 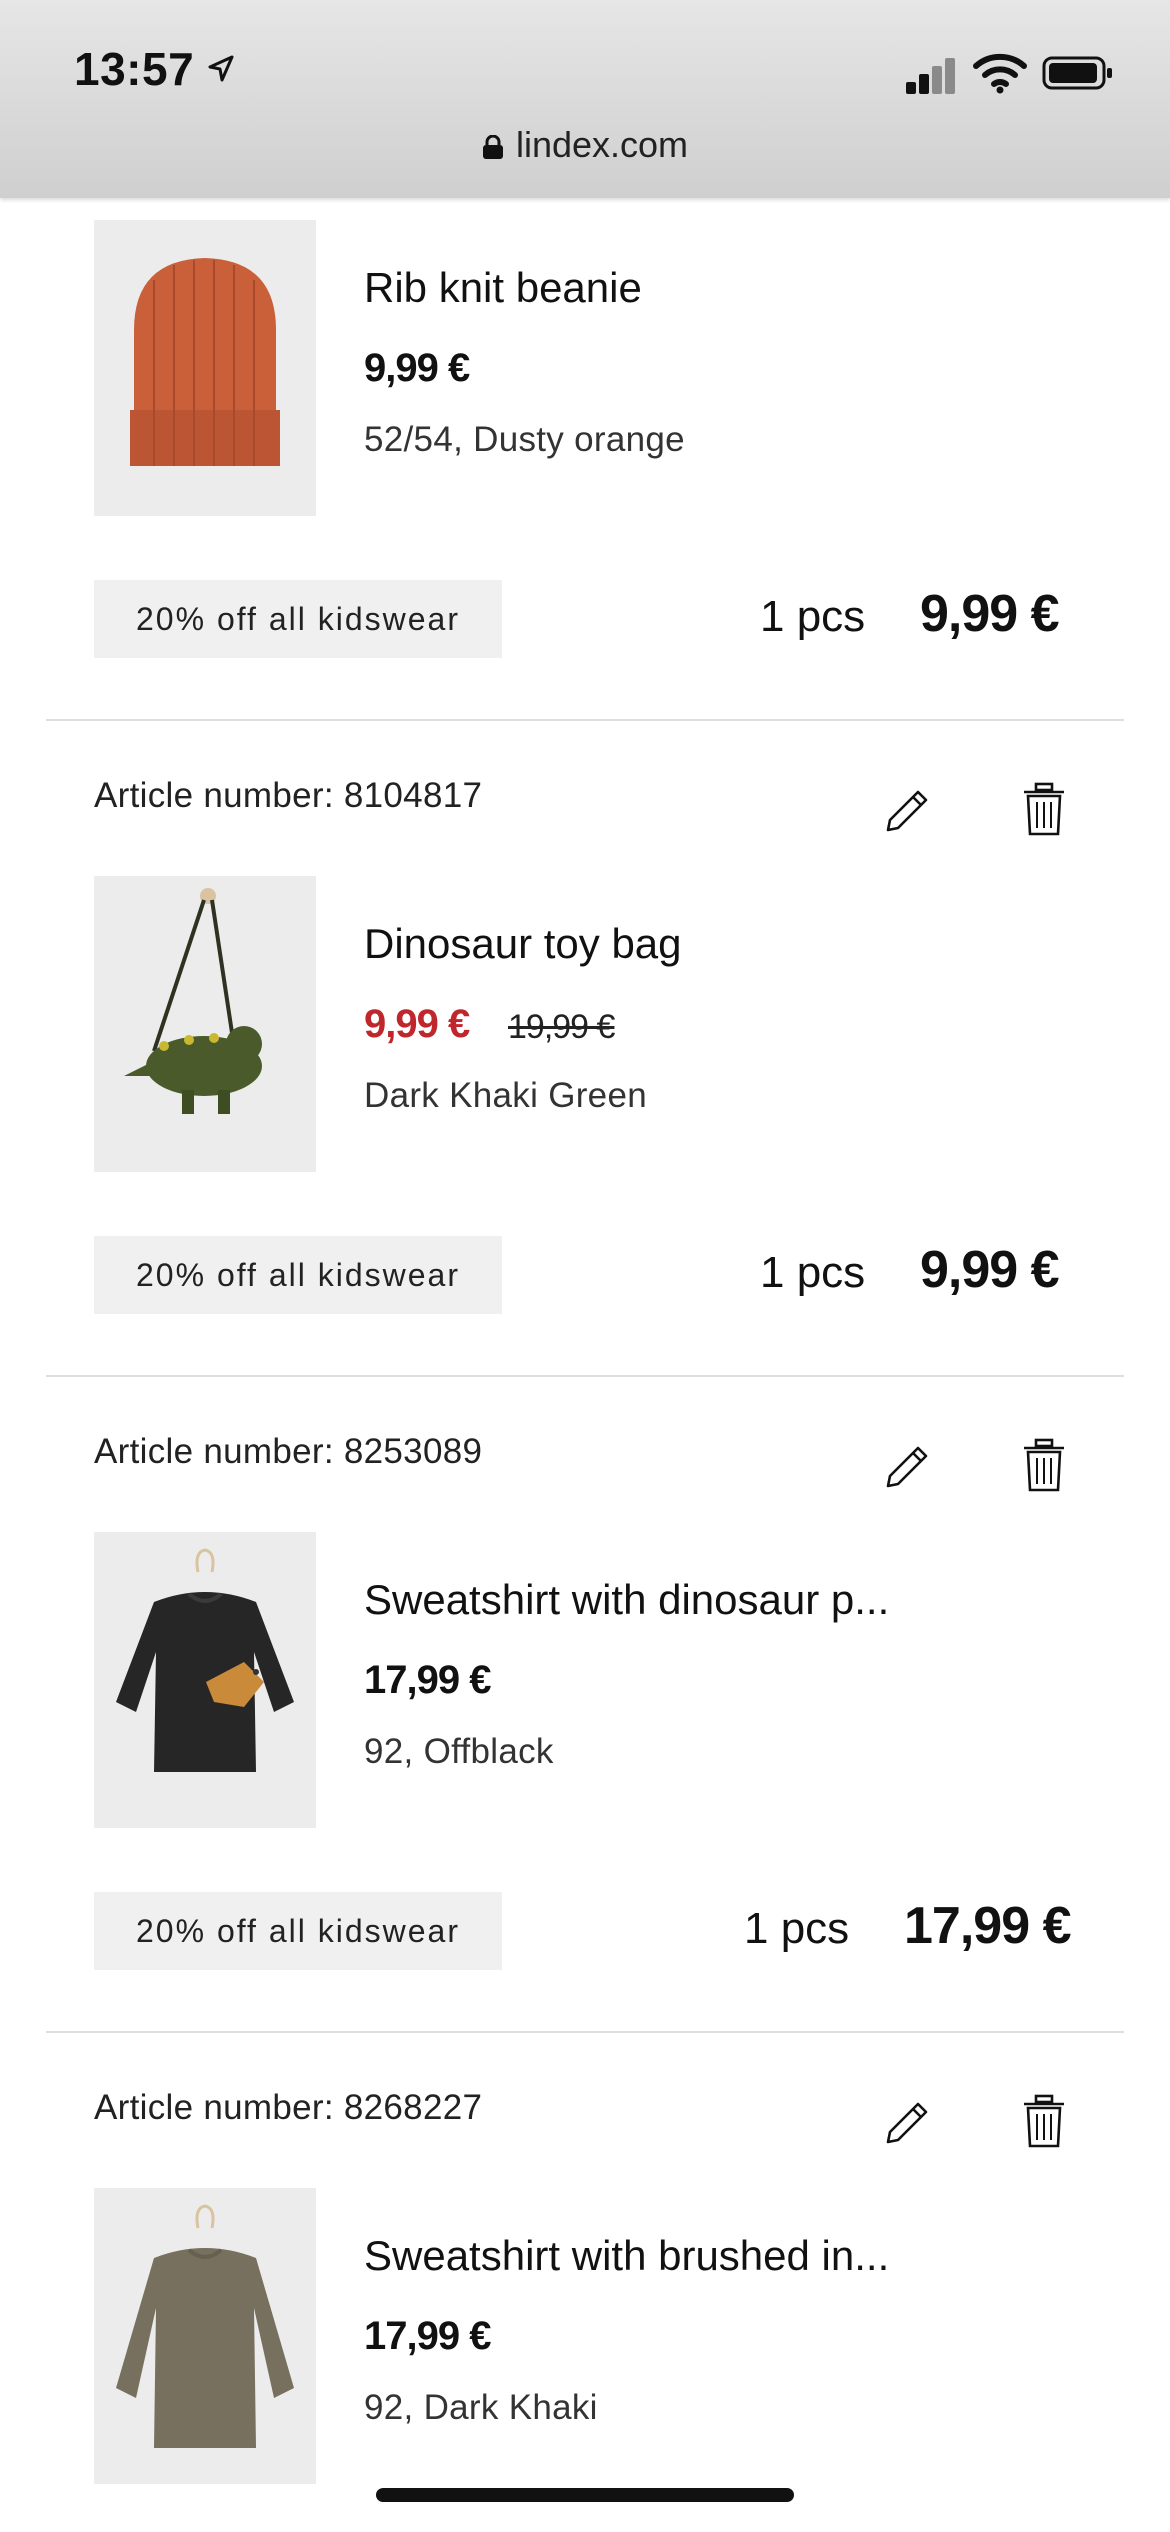 I want to click on original-price: 19,99 €, so click(x=561, y=1027).